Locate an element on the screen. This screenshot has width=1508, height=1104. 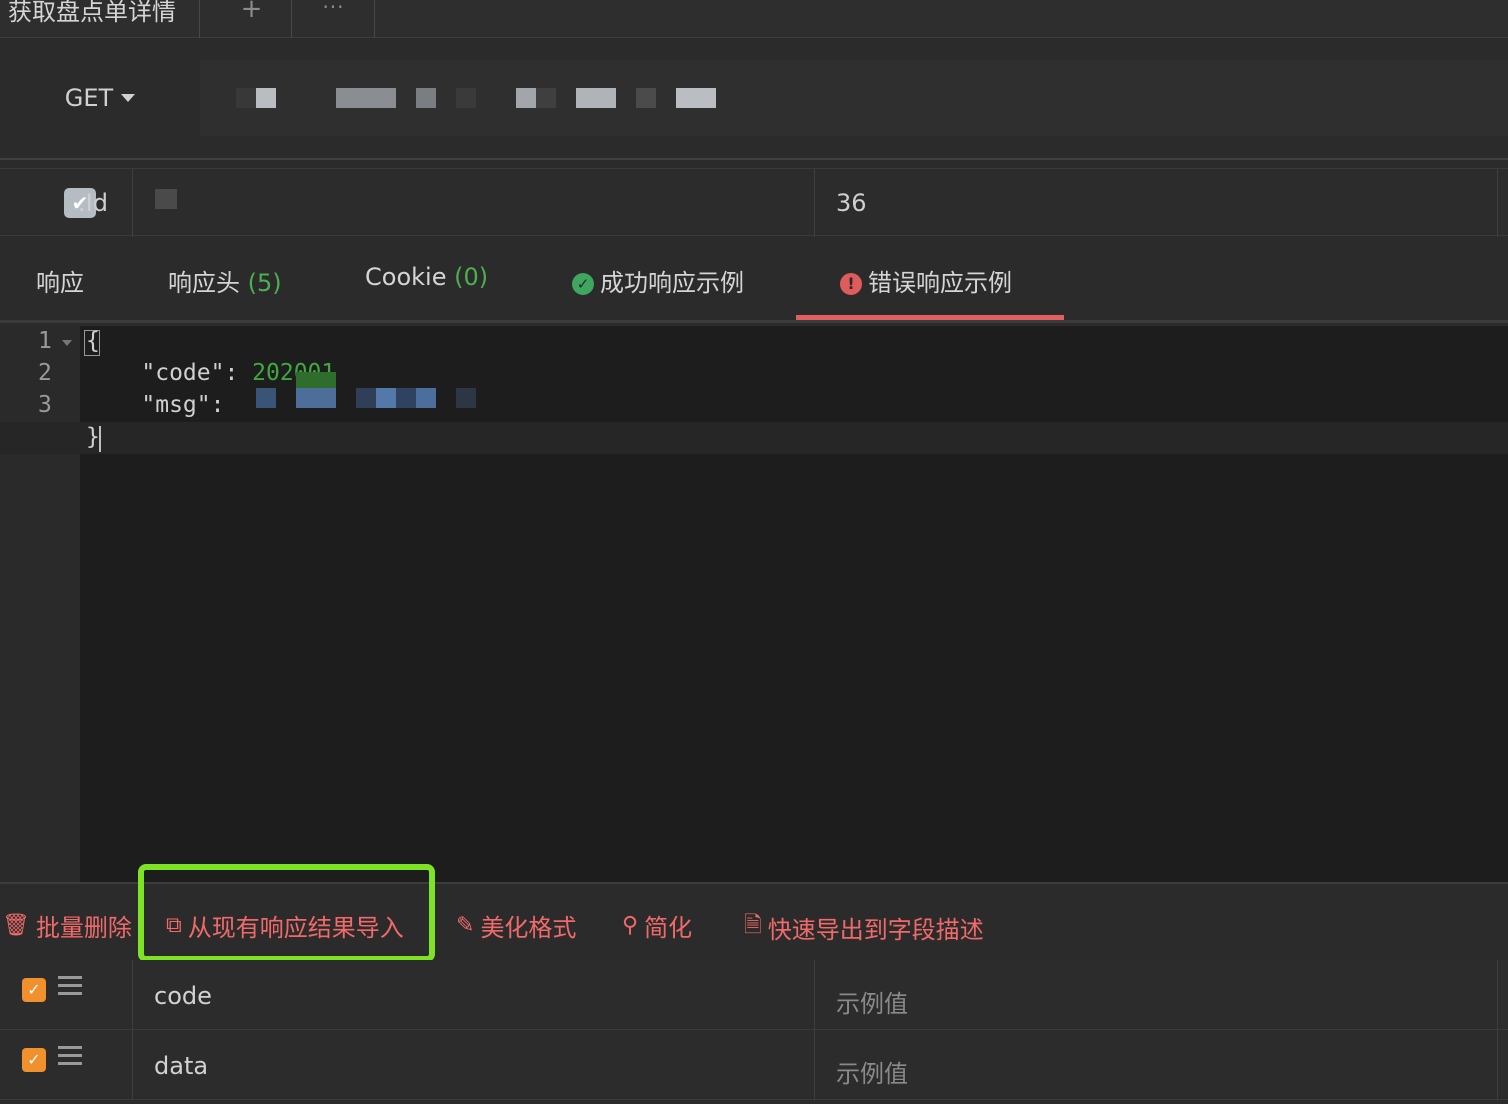
line-number: 2 is located at coordinates (45, 373).